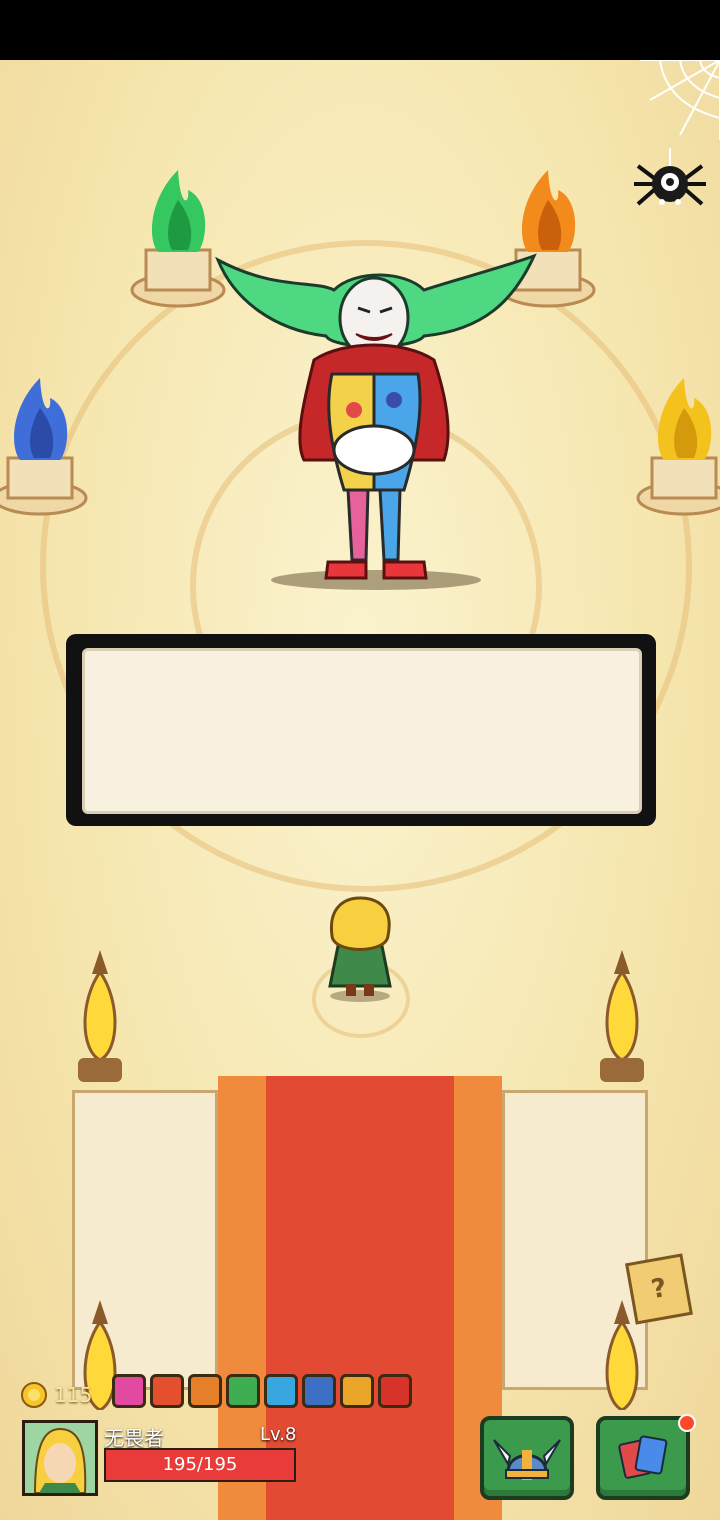  Describe the element at coordinates (670, 177) in the screenshot. I see `spider-icon` at that location.